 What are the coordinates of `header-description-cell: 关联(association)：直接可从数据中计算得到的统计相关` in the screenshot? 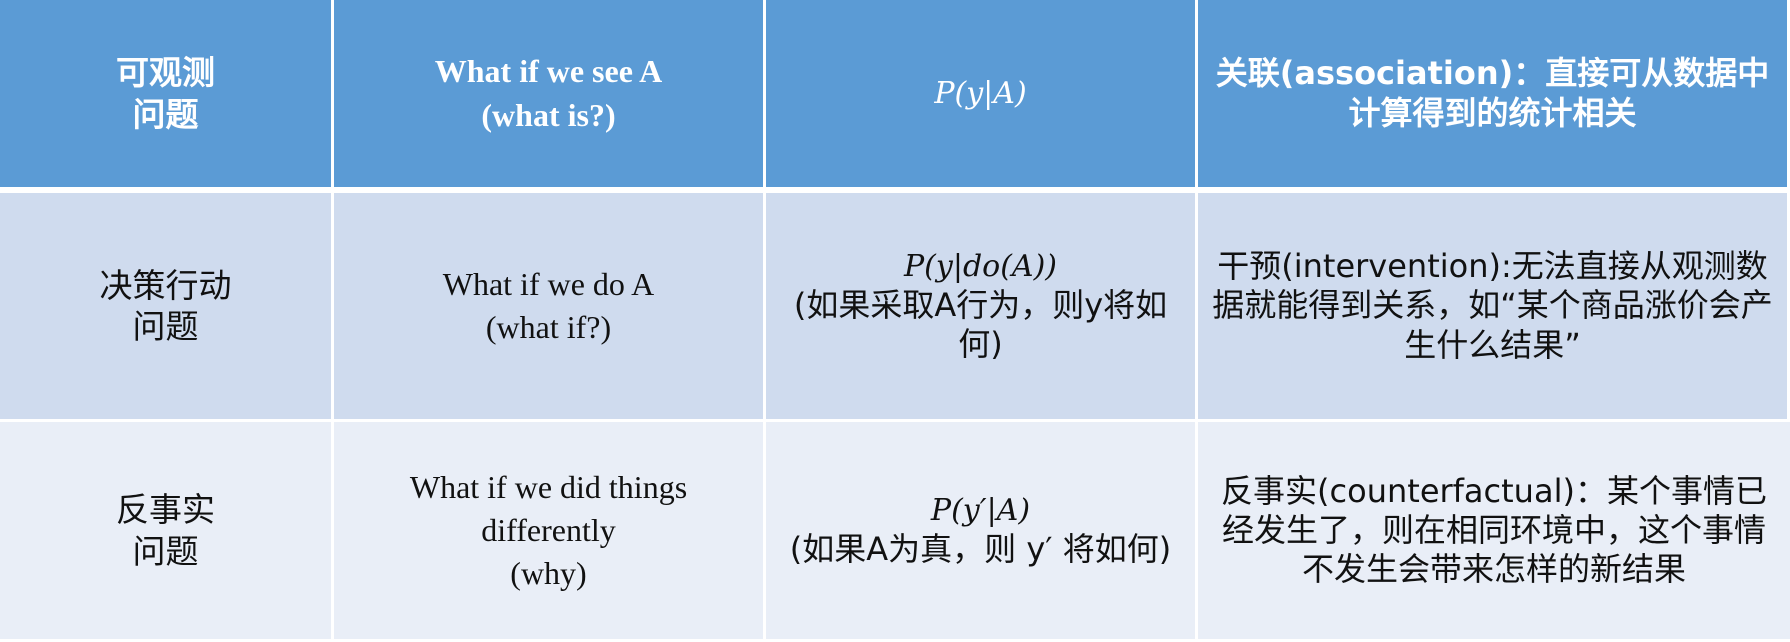 It's located at (1494, 96).